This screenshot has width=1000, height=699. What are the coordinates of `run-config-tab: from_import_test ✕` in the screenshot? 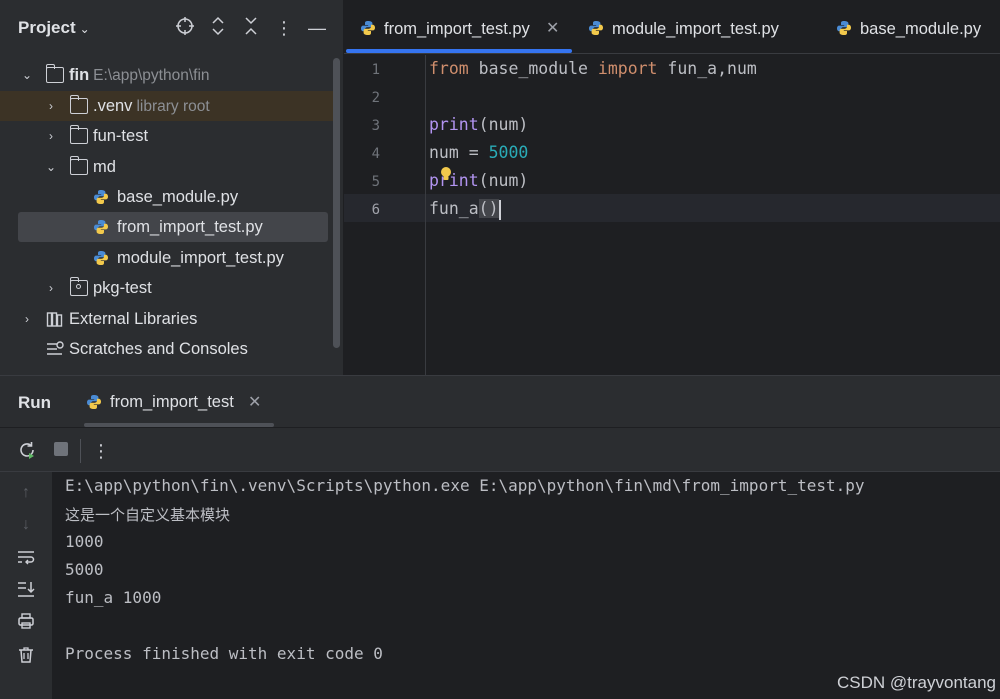 It's located at (180, 402).